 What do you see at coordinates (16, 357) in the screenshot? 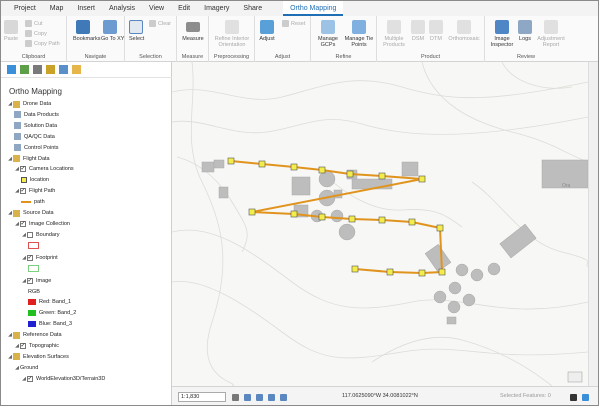
I see `folder-icon` at bounding box center [16, 357].